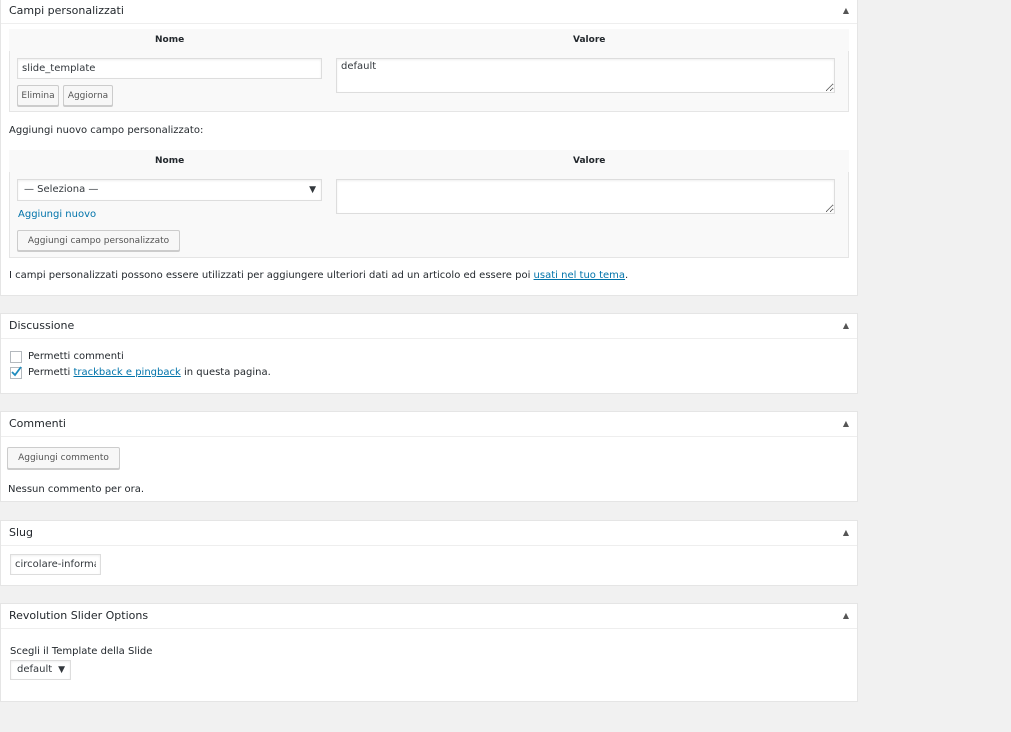 Image resolution: width=1011 pixels, height=732 pixels. What do you see at coordinates (51, 372) in the screenshot?
I see `allow-pings-text-before: Permetti` at bounding box center [51, 372].